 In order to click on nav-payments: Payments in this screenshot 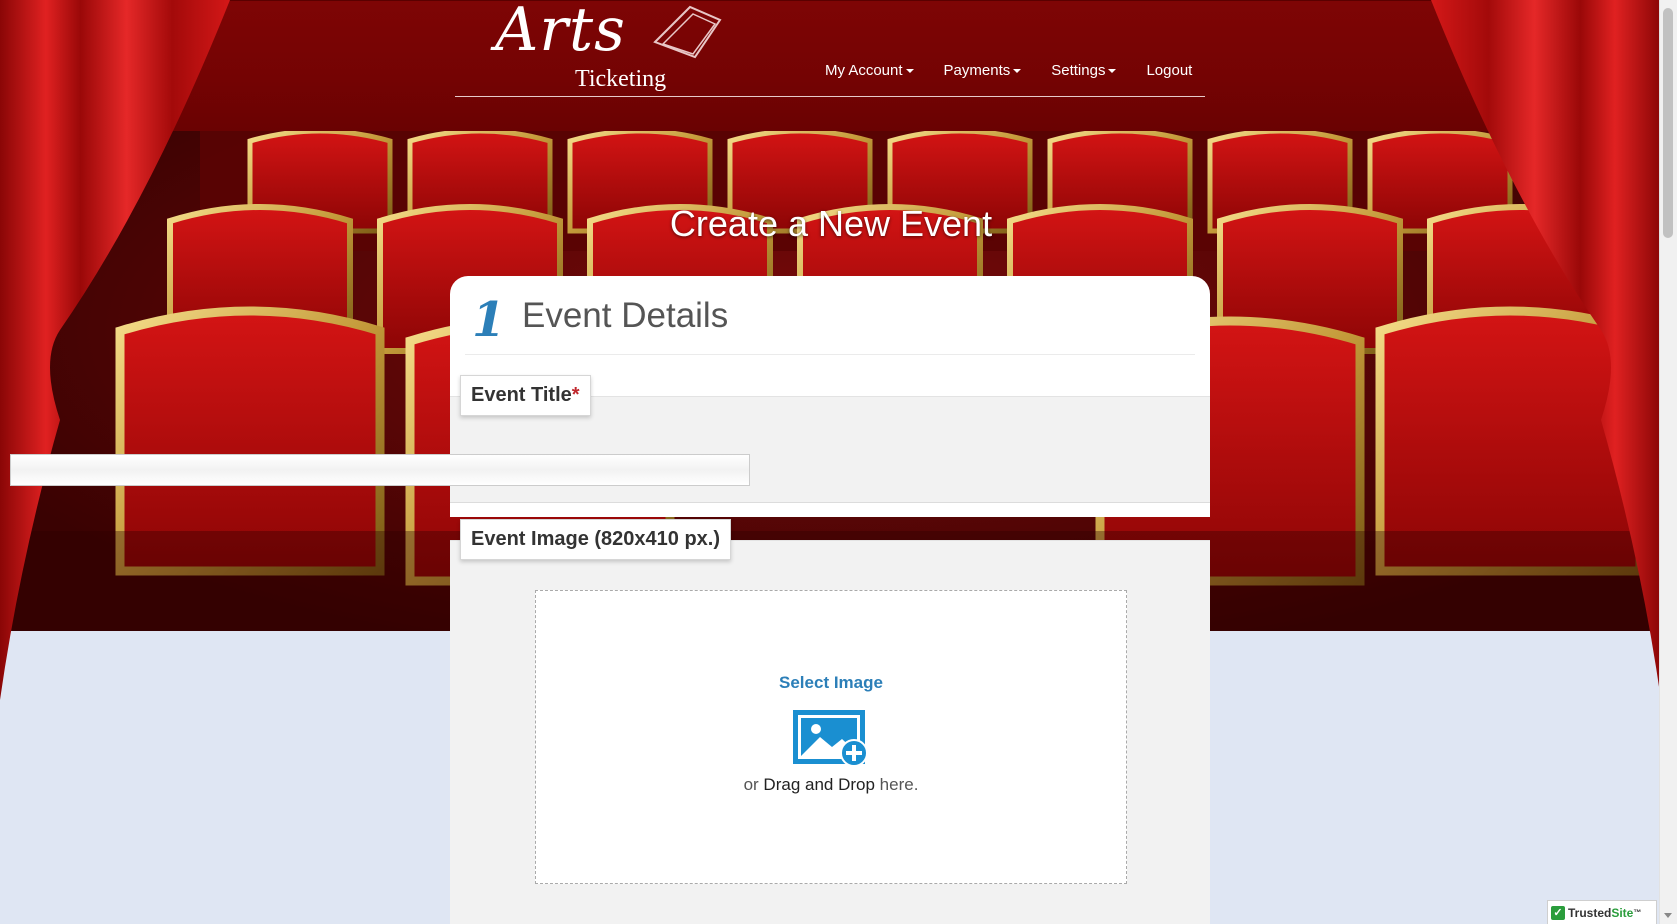, I will do `click(983, 70)`.